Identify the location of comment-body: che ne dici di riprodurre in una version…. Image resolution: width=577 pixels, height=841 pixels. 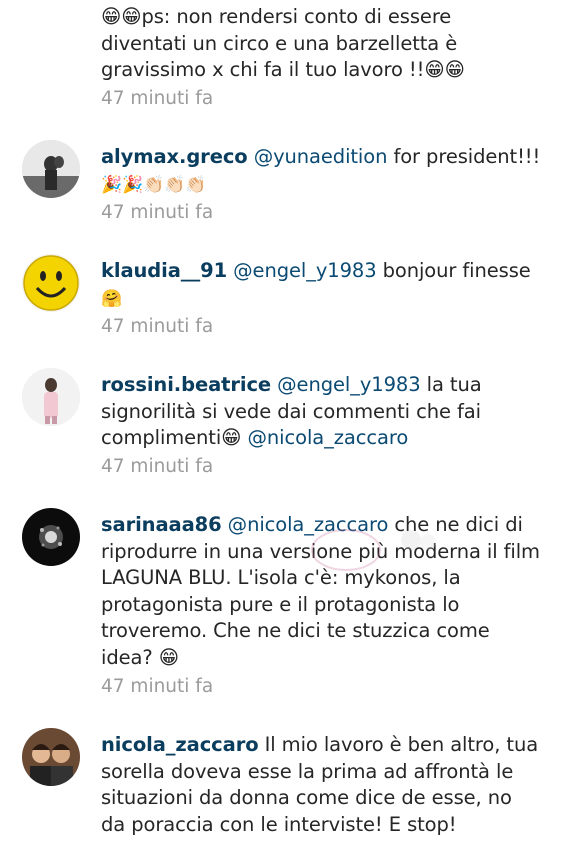
(320, 591).